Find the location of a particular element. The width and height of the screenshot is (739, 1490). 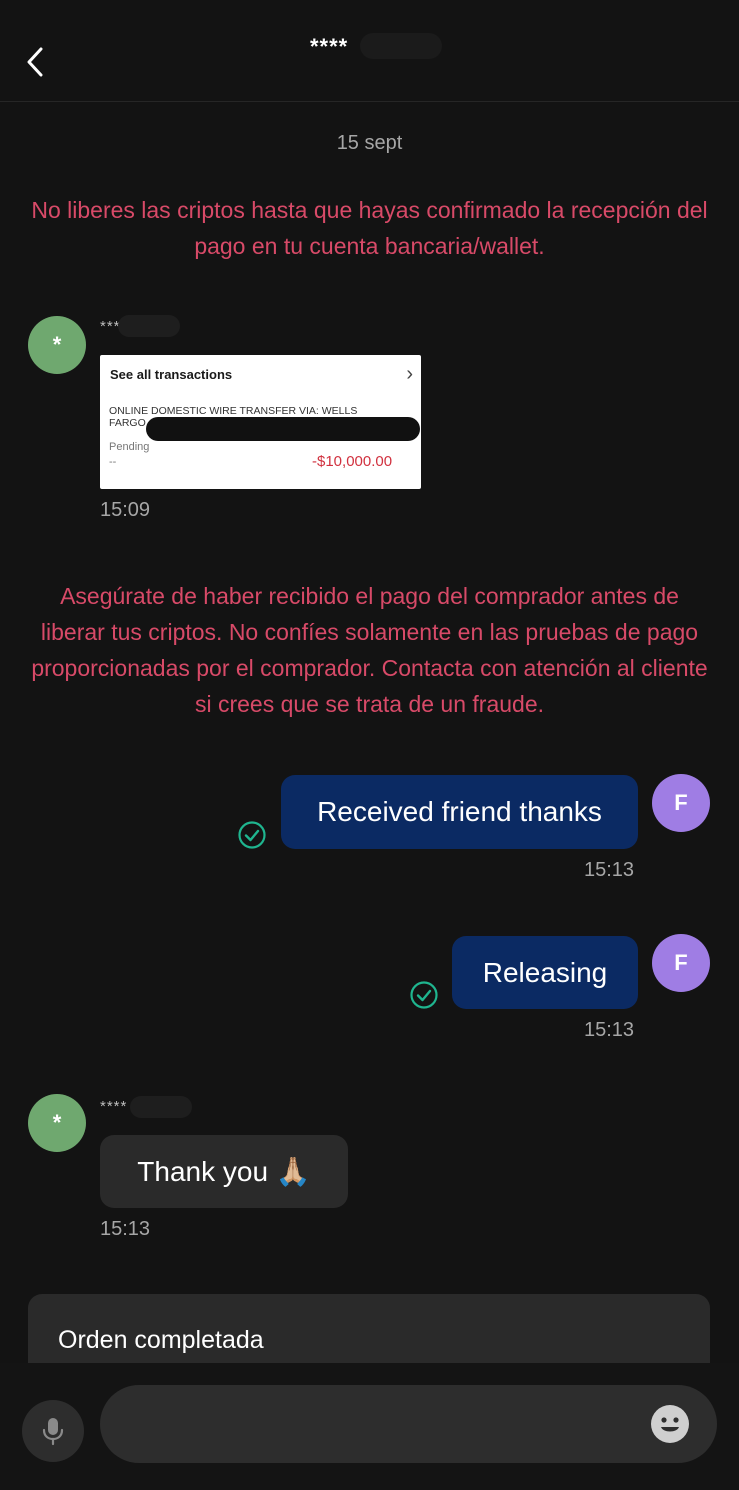

message-text: Thank you 🙏🏼 is located at coordinates (224, 1171).